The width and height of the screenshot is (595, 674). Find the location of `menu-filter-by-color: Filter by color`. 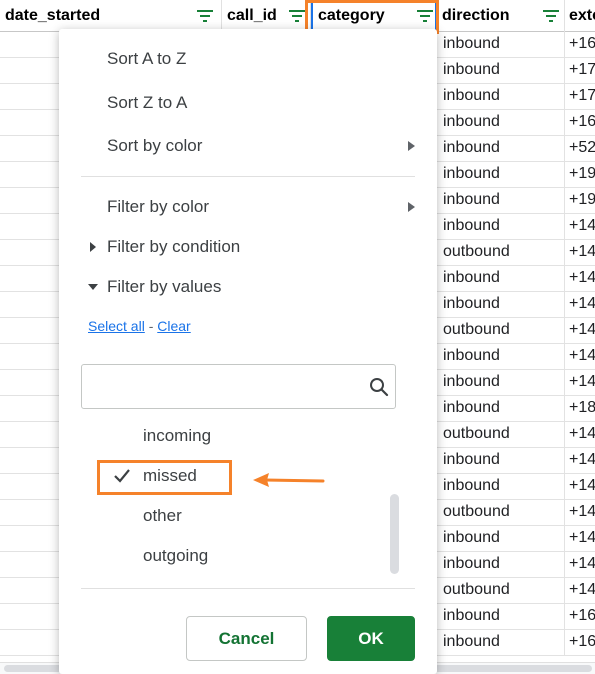

menu-filter-by-color: Filter by color is located at coordinates (158, 207).